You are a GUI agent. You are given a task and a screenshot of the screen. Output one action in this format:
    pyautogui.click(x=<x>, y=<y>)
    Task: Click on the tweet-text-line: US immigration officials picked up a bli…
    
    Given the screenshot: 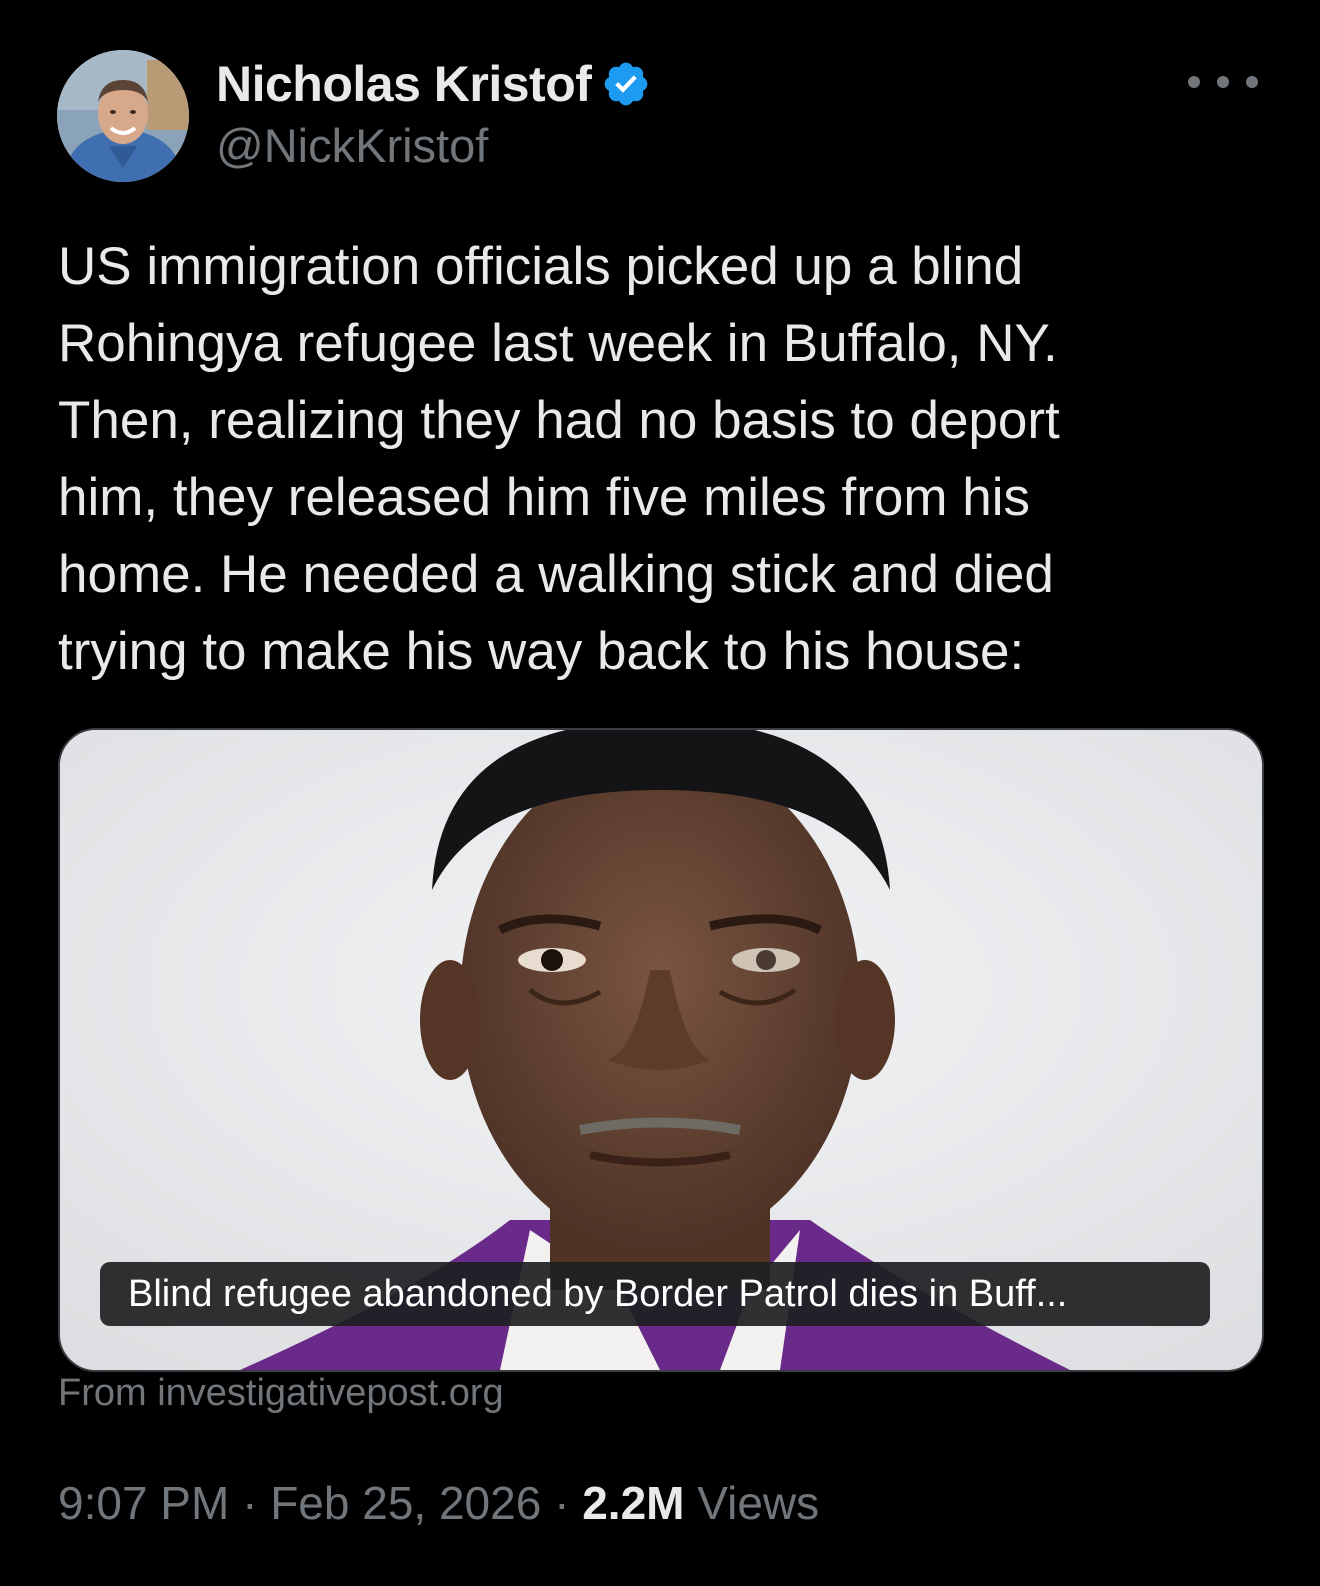 What is the action you would take?
    pyautogui.click(x=541, y=266)
    